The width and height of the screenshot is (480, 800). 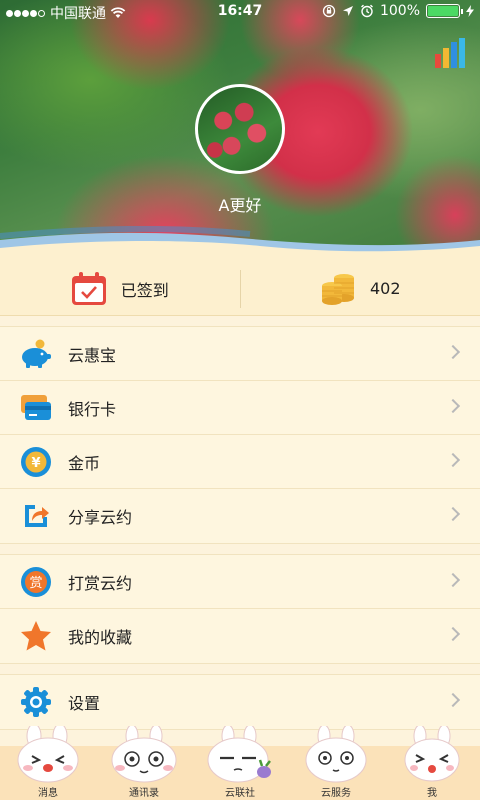 I want to click on tab-cloud-service: 云服务, so click(x=336, y=763).